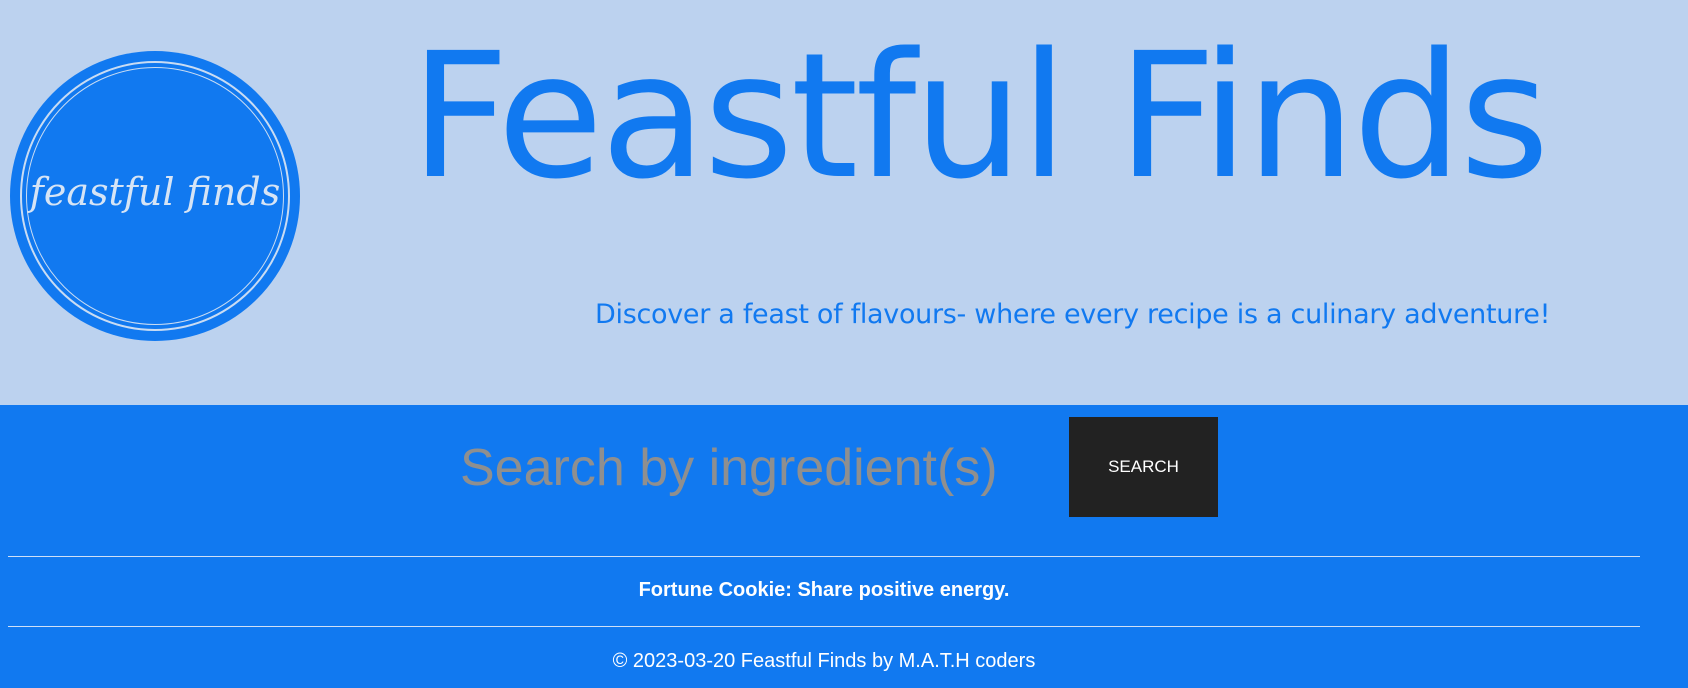 Image resolution: width=1688 pixels, height=688 pixels. Describe the element at coordinates (824, 556) in the screenshot. I see `footer-divider-top` at that location.